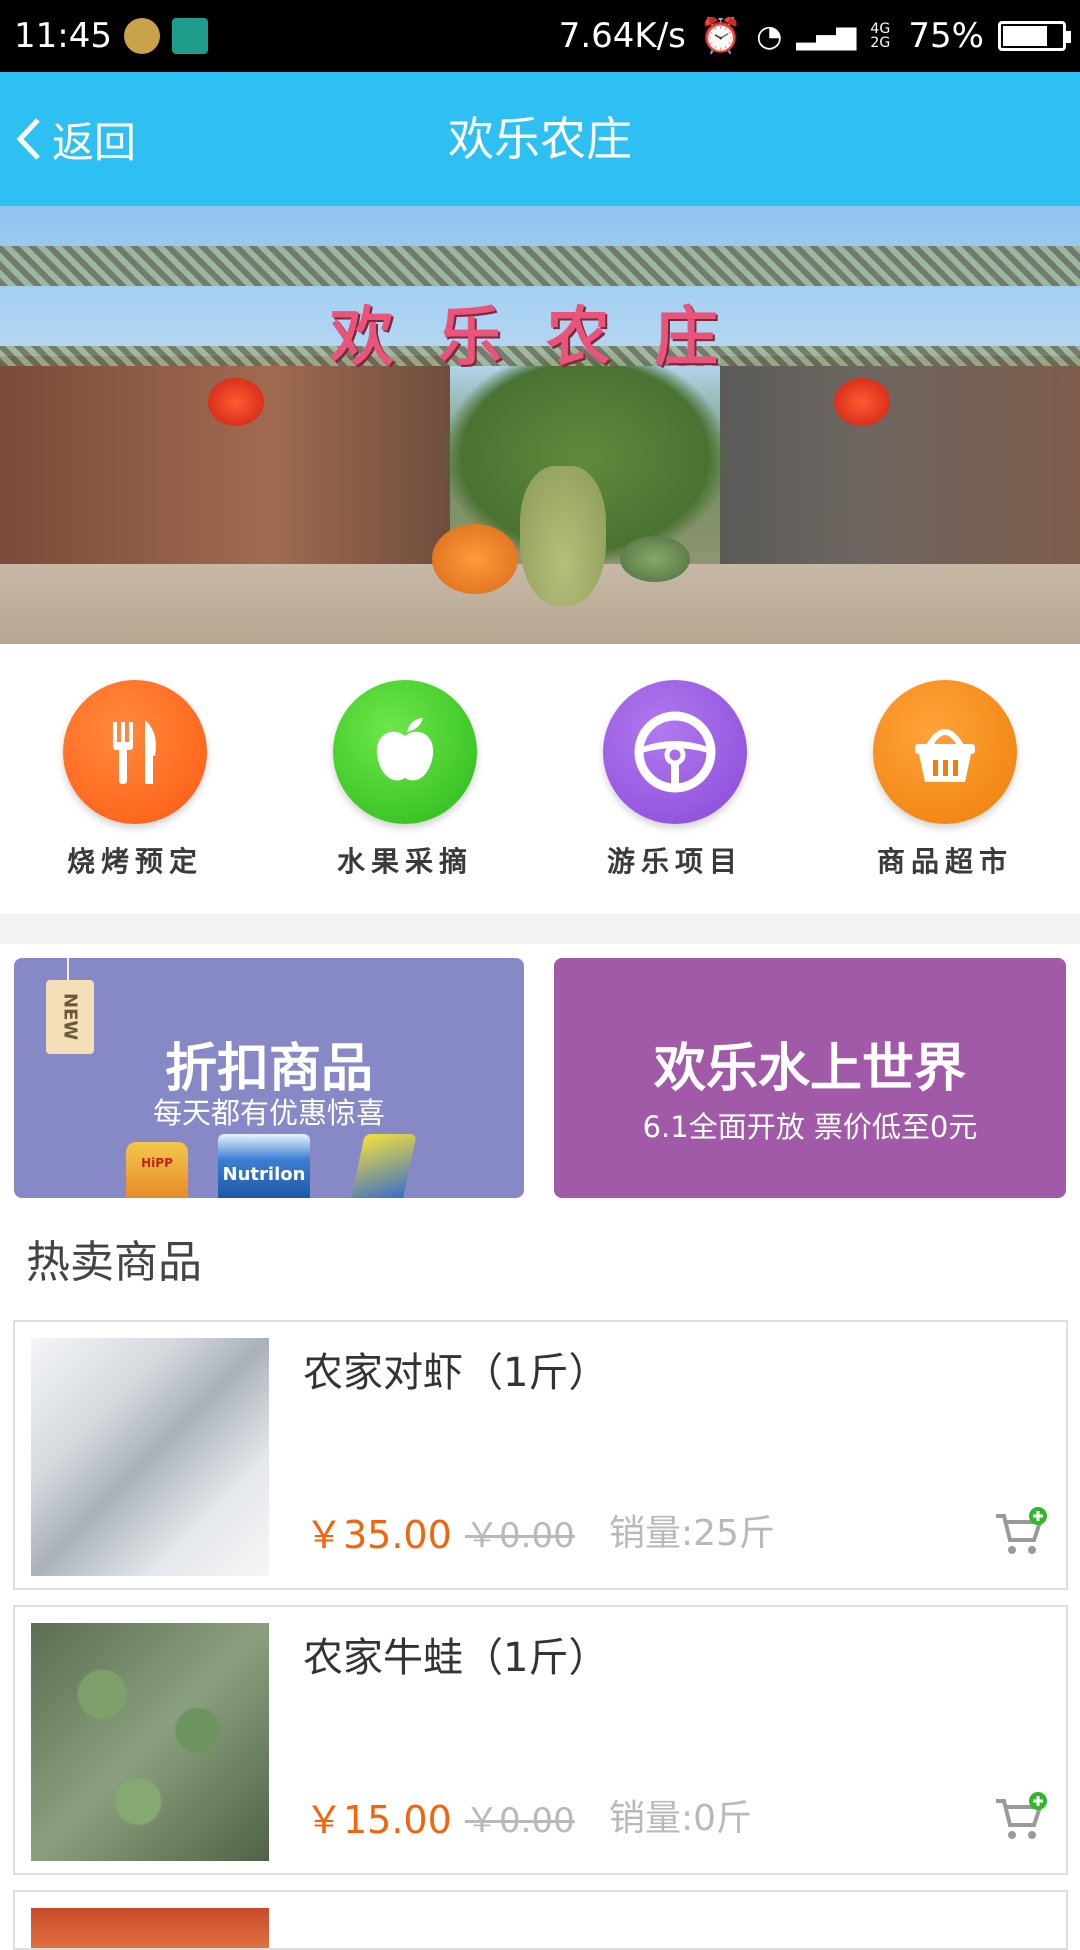  Describe the element at coordinates (264, 1174) in the screenshot. I see `promo-product-label: Nutrilon` at that location.